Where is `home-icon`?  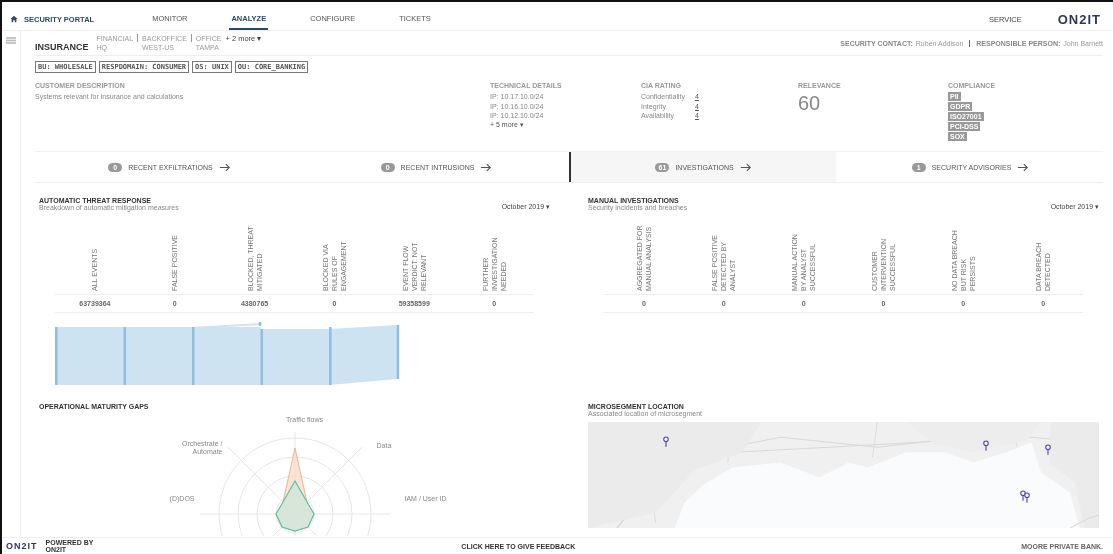
home-icon is located at coordinates (14, 19).